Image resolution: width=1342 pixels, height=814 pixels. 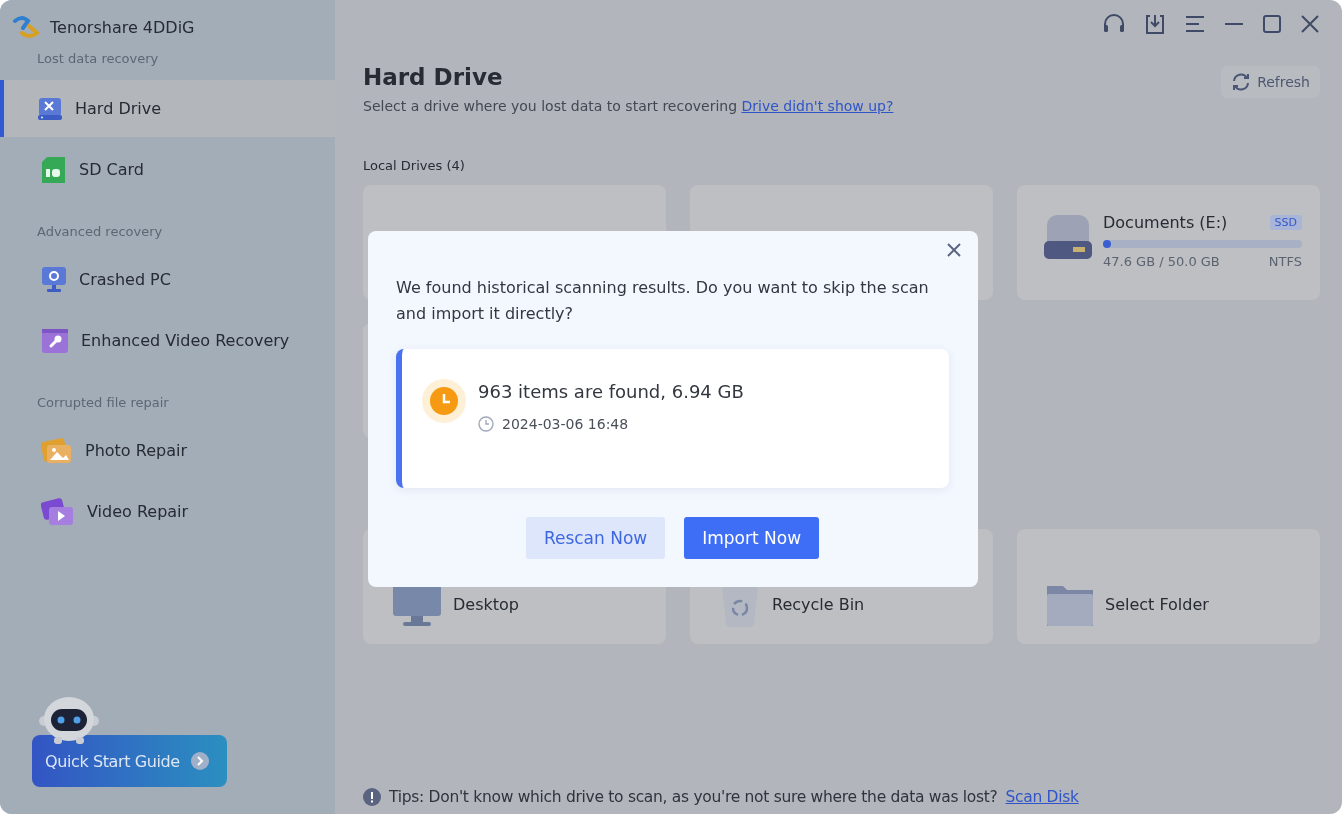 What do you see at coordinates (100, 232) in the screenshot?
I see `section-heading: Advanced recovery` at bounding box center [100, 232].